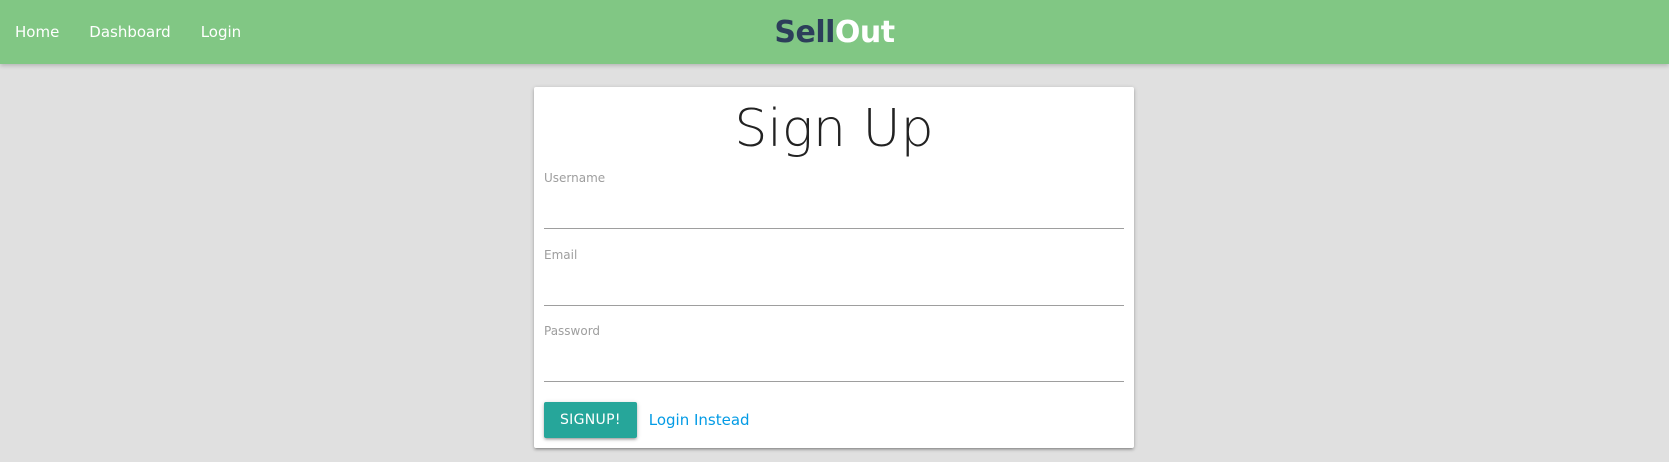 This screenshot has height=462, width=1669. I want to click on nav-home-link: Home, so click(37, 32).